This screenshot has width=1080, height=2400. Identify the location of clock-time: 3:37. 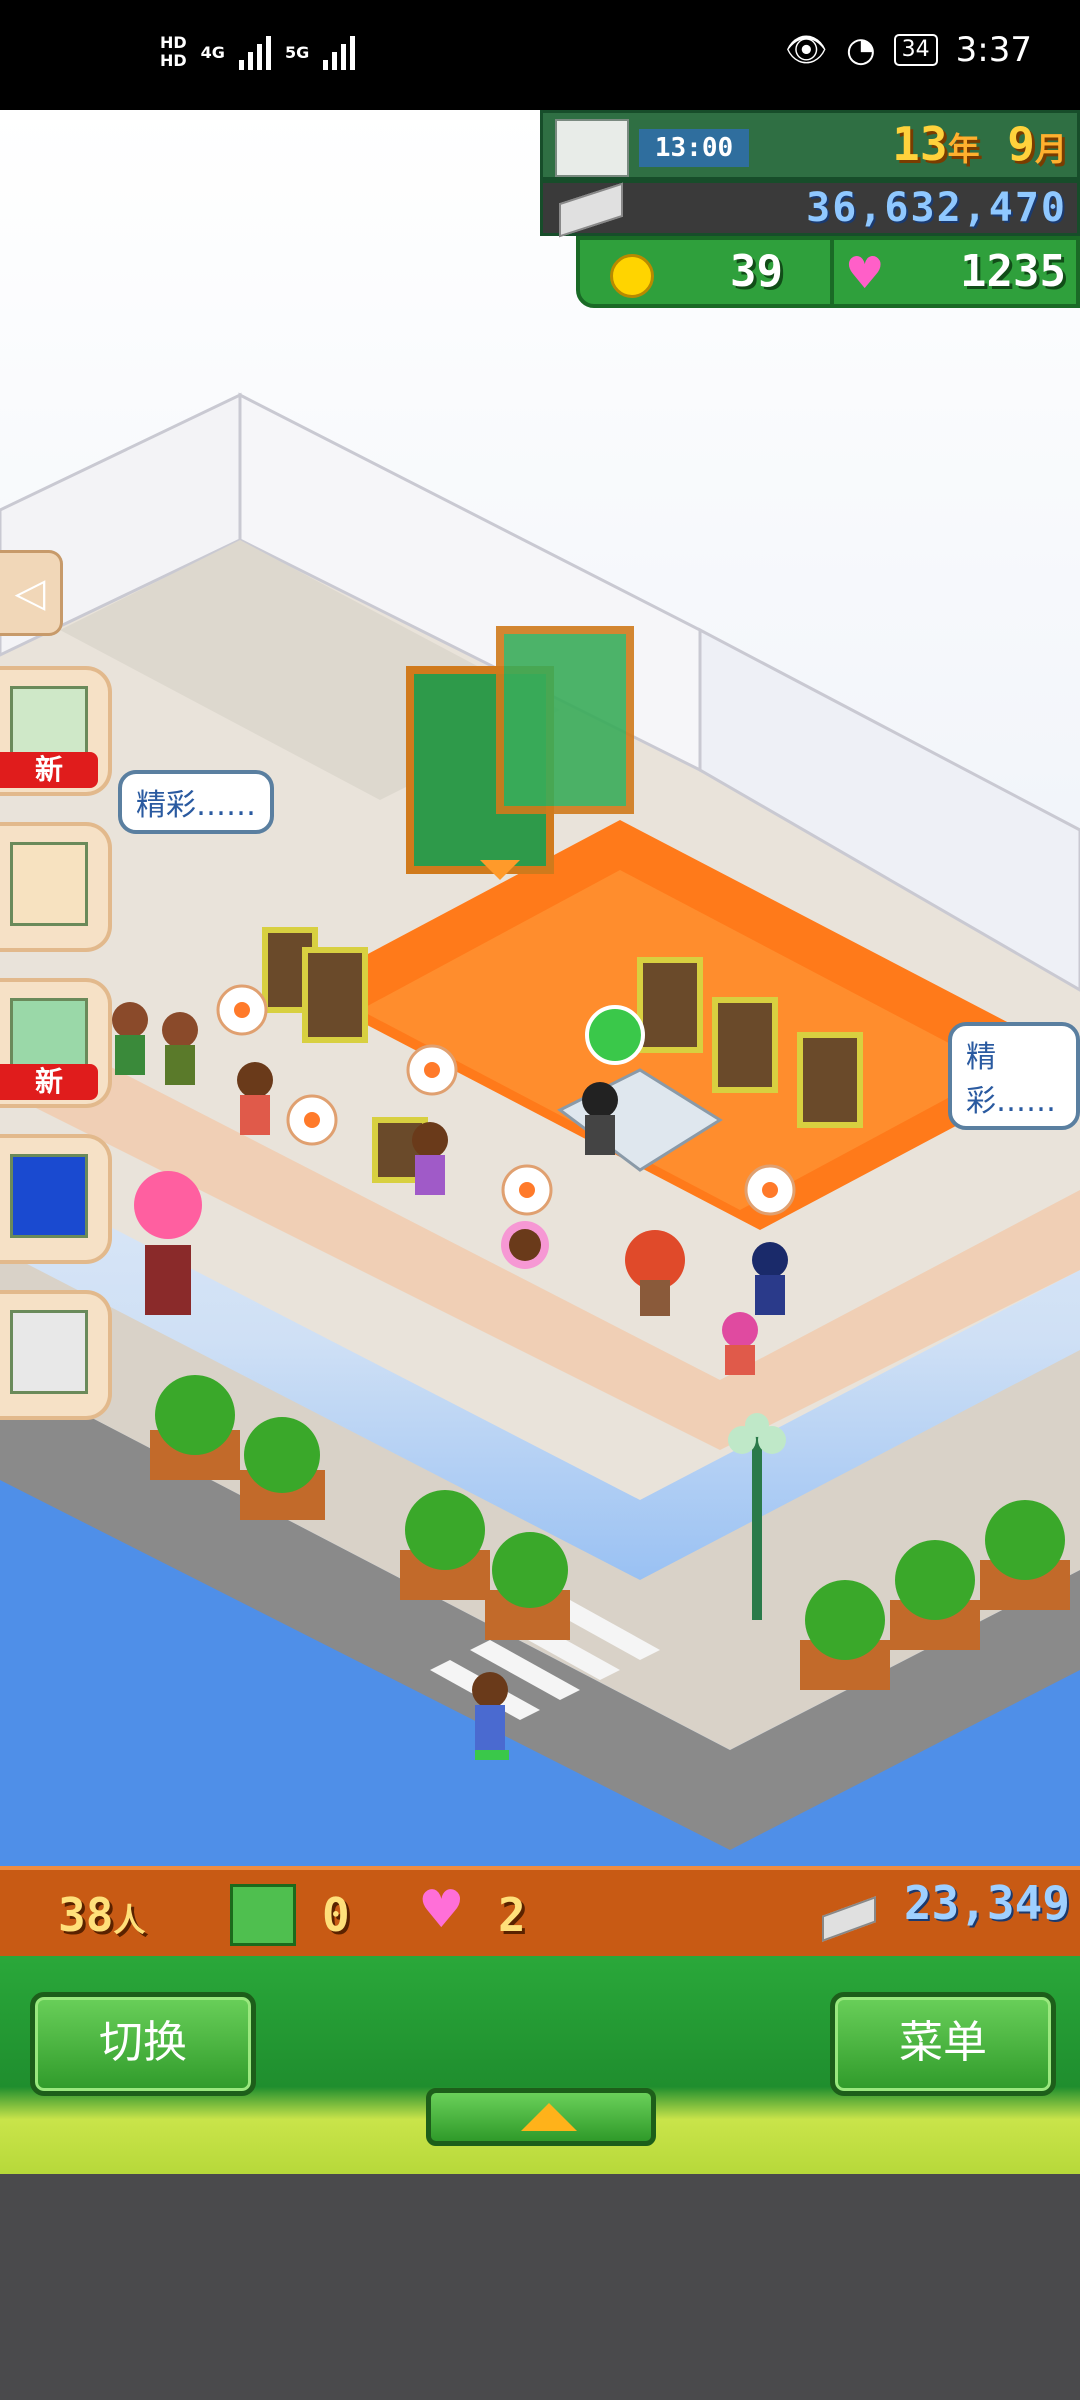
(993, 50).